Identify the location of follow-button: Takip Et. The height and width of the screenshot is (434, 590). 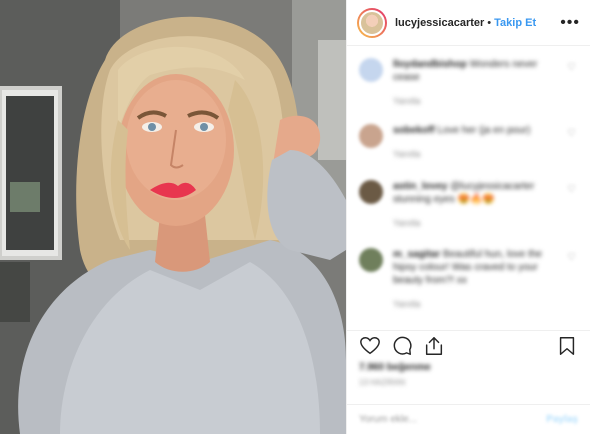
(515, 23).